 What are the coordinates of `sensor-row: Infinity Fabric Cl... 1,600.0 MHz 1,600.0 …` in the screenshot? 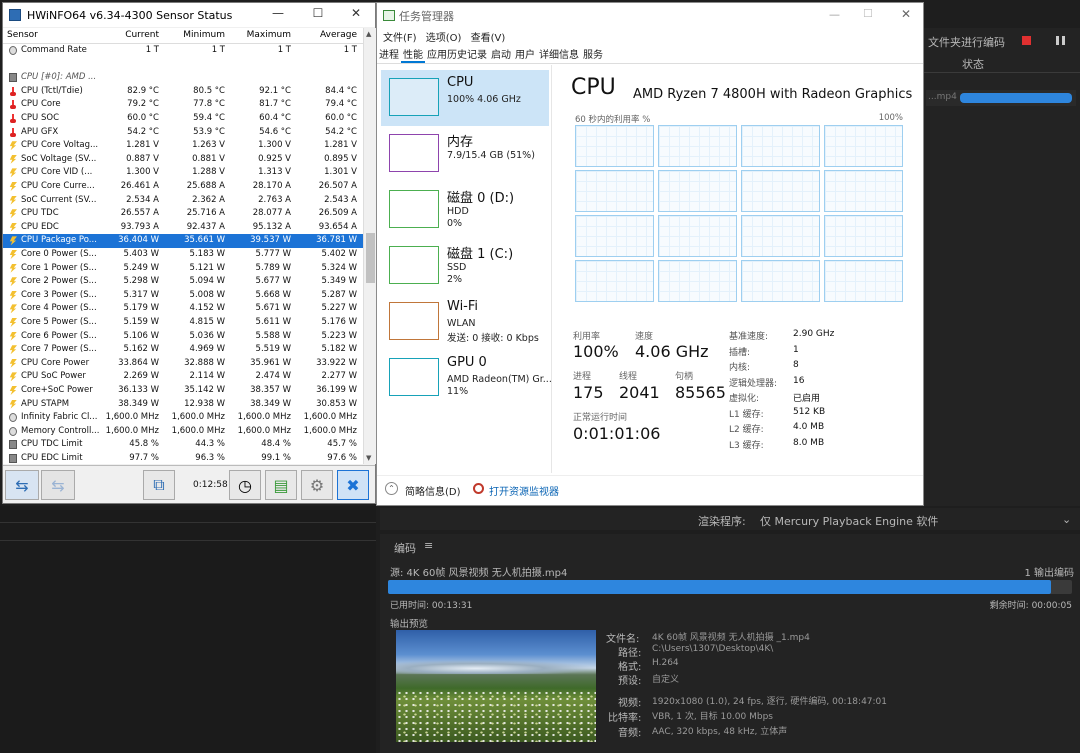 It's located at (183, 418).